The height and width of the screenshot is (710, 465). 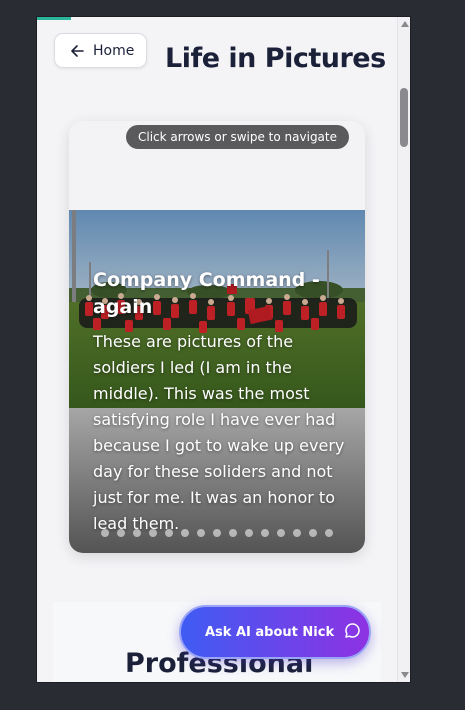 I want to click on home-button: Home, so click(x=100, y=50).